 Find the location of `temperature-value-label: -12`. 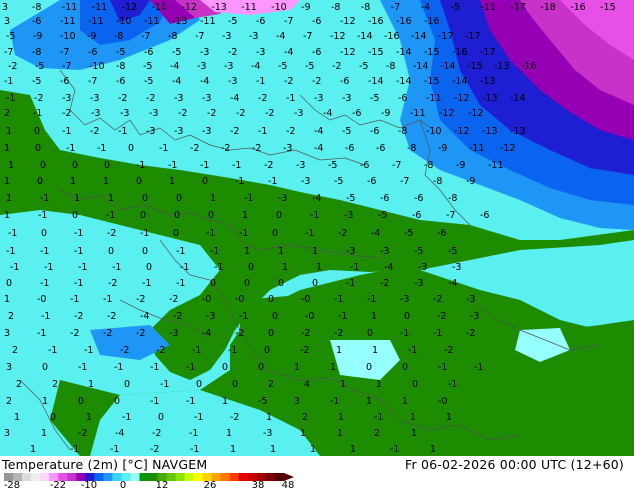

temperature-value-label: -12 is located at coordinates (348, 52).